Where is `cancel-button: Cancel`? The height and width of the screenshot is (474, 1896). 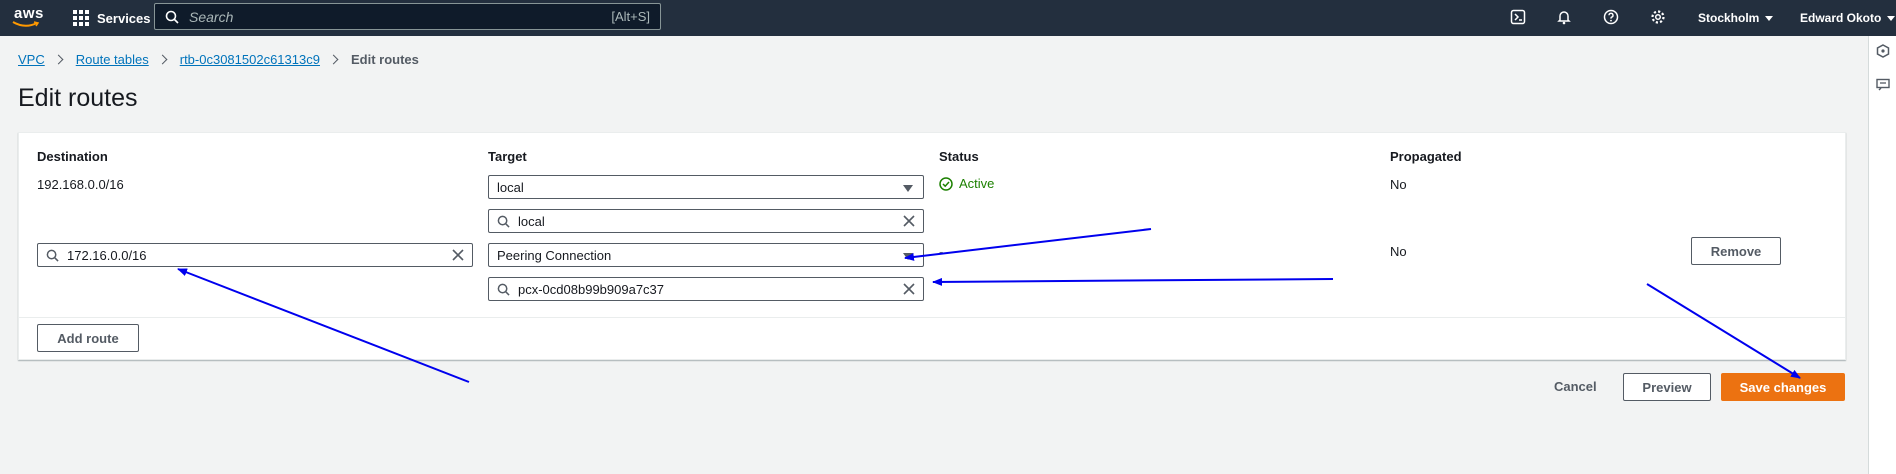 cancel-button: Cancel is located at coordinates (1575, 386).